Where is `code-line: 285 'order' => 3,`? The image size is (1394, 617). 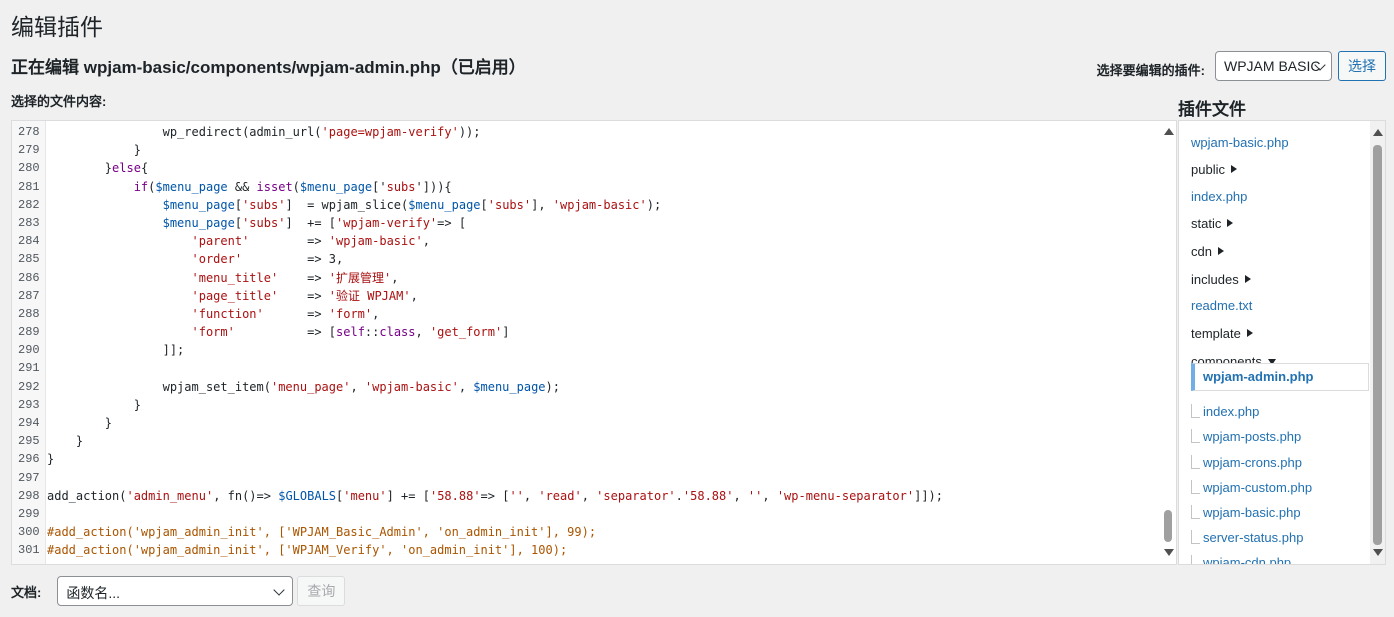
code-line: 285 'order' => 3, is located at coordinates (477, 259).